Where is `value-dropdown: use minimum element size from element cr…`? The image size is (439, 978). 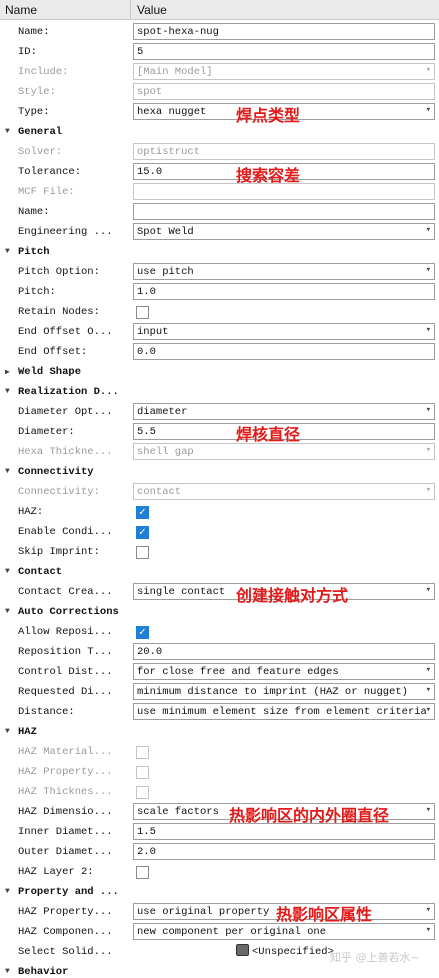
value-dropdown: use minimum element size from element cr… is located at coordinates (284, 711).